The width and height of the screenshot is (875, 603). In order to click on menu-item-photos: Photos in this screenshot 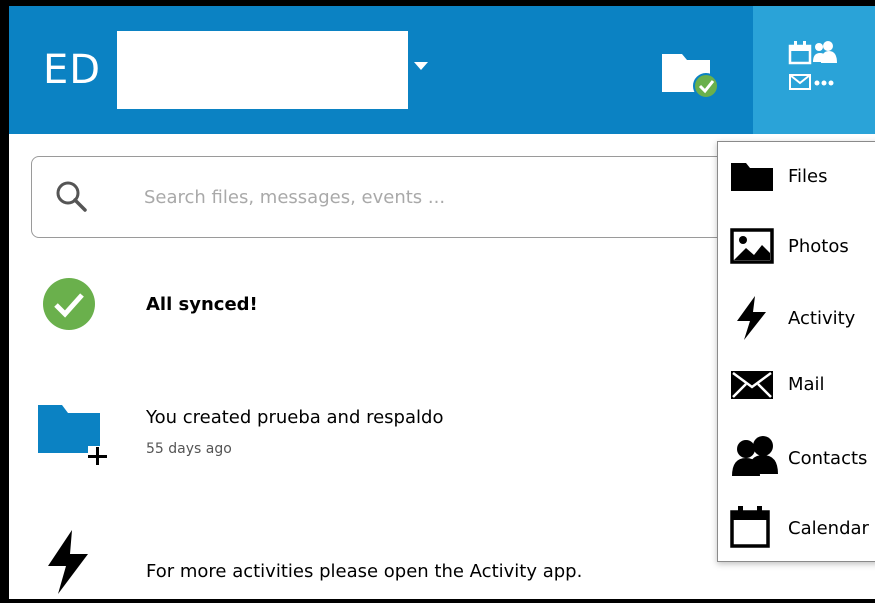, I will do `click(796, 246)`.